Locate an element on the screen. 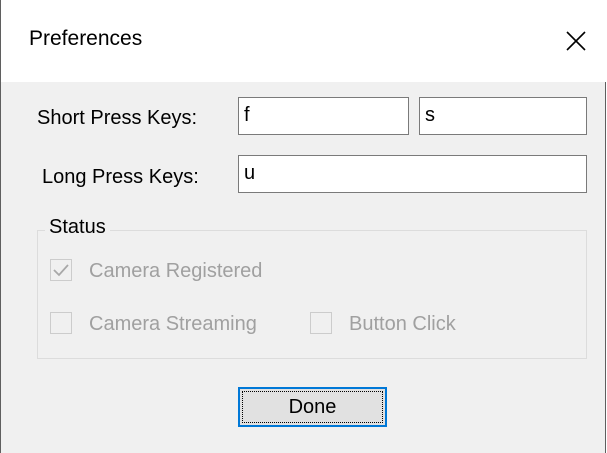 This screenshot has height=453, width=607. checkmark-icon is located at coordinates (61, 270).